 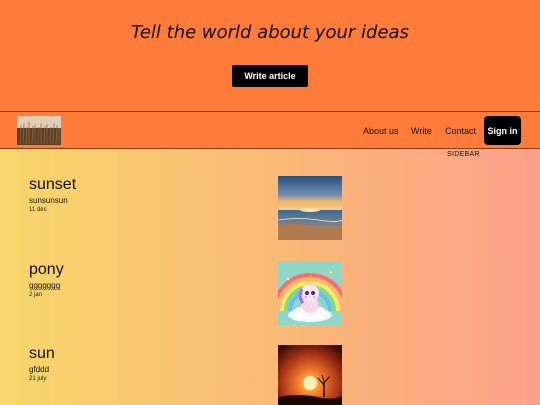 What do you see at coordinates (270, 130) in the screenshot?
I see `navbar: About us Write Contact Sign in` at bounding box center [270, 130].